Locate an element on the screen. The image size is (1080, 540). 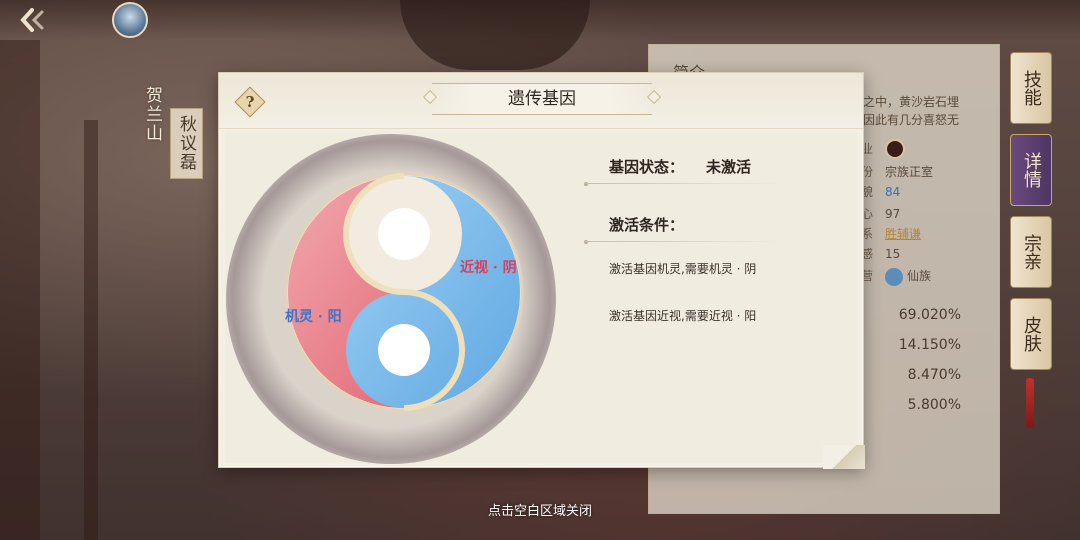
modal-title: 遗传基因 is located at coordinates (542, 99).